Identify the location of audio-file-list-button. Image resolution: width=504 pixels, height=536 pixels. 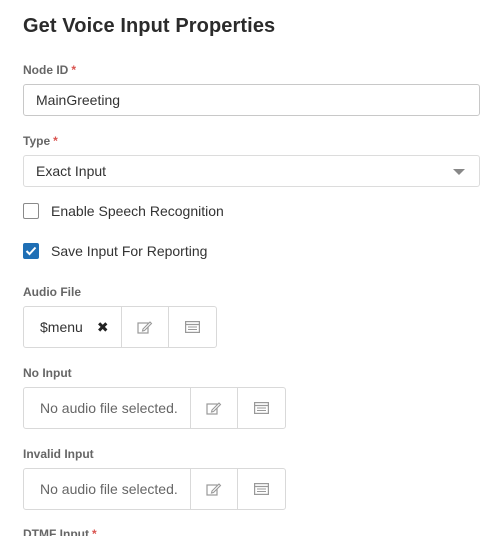
(192, 327).